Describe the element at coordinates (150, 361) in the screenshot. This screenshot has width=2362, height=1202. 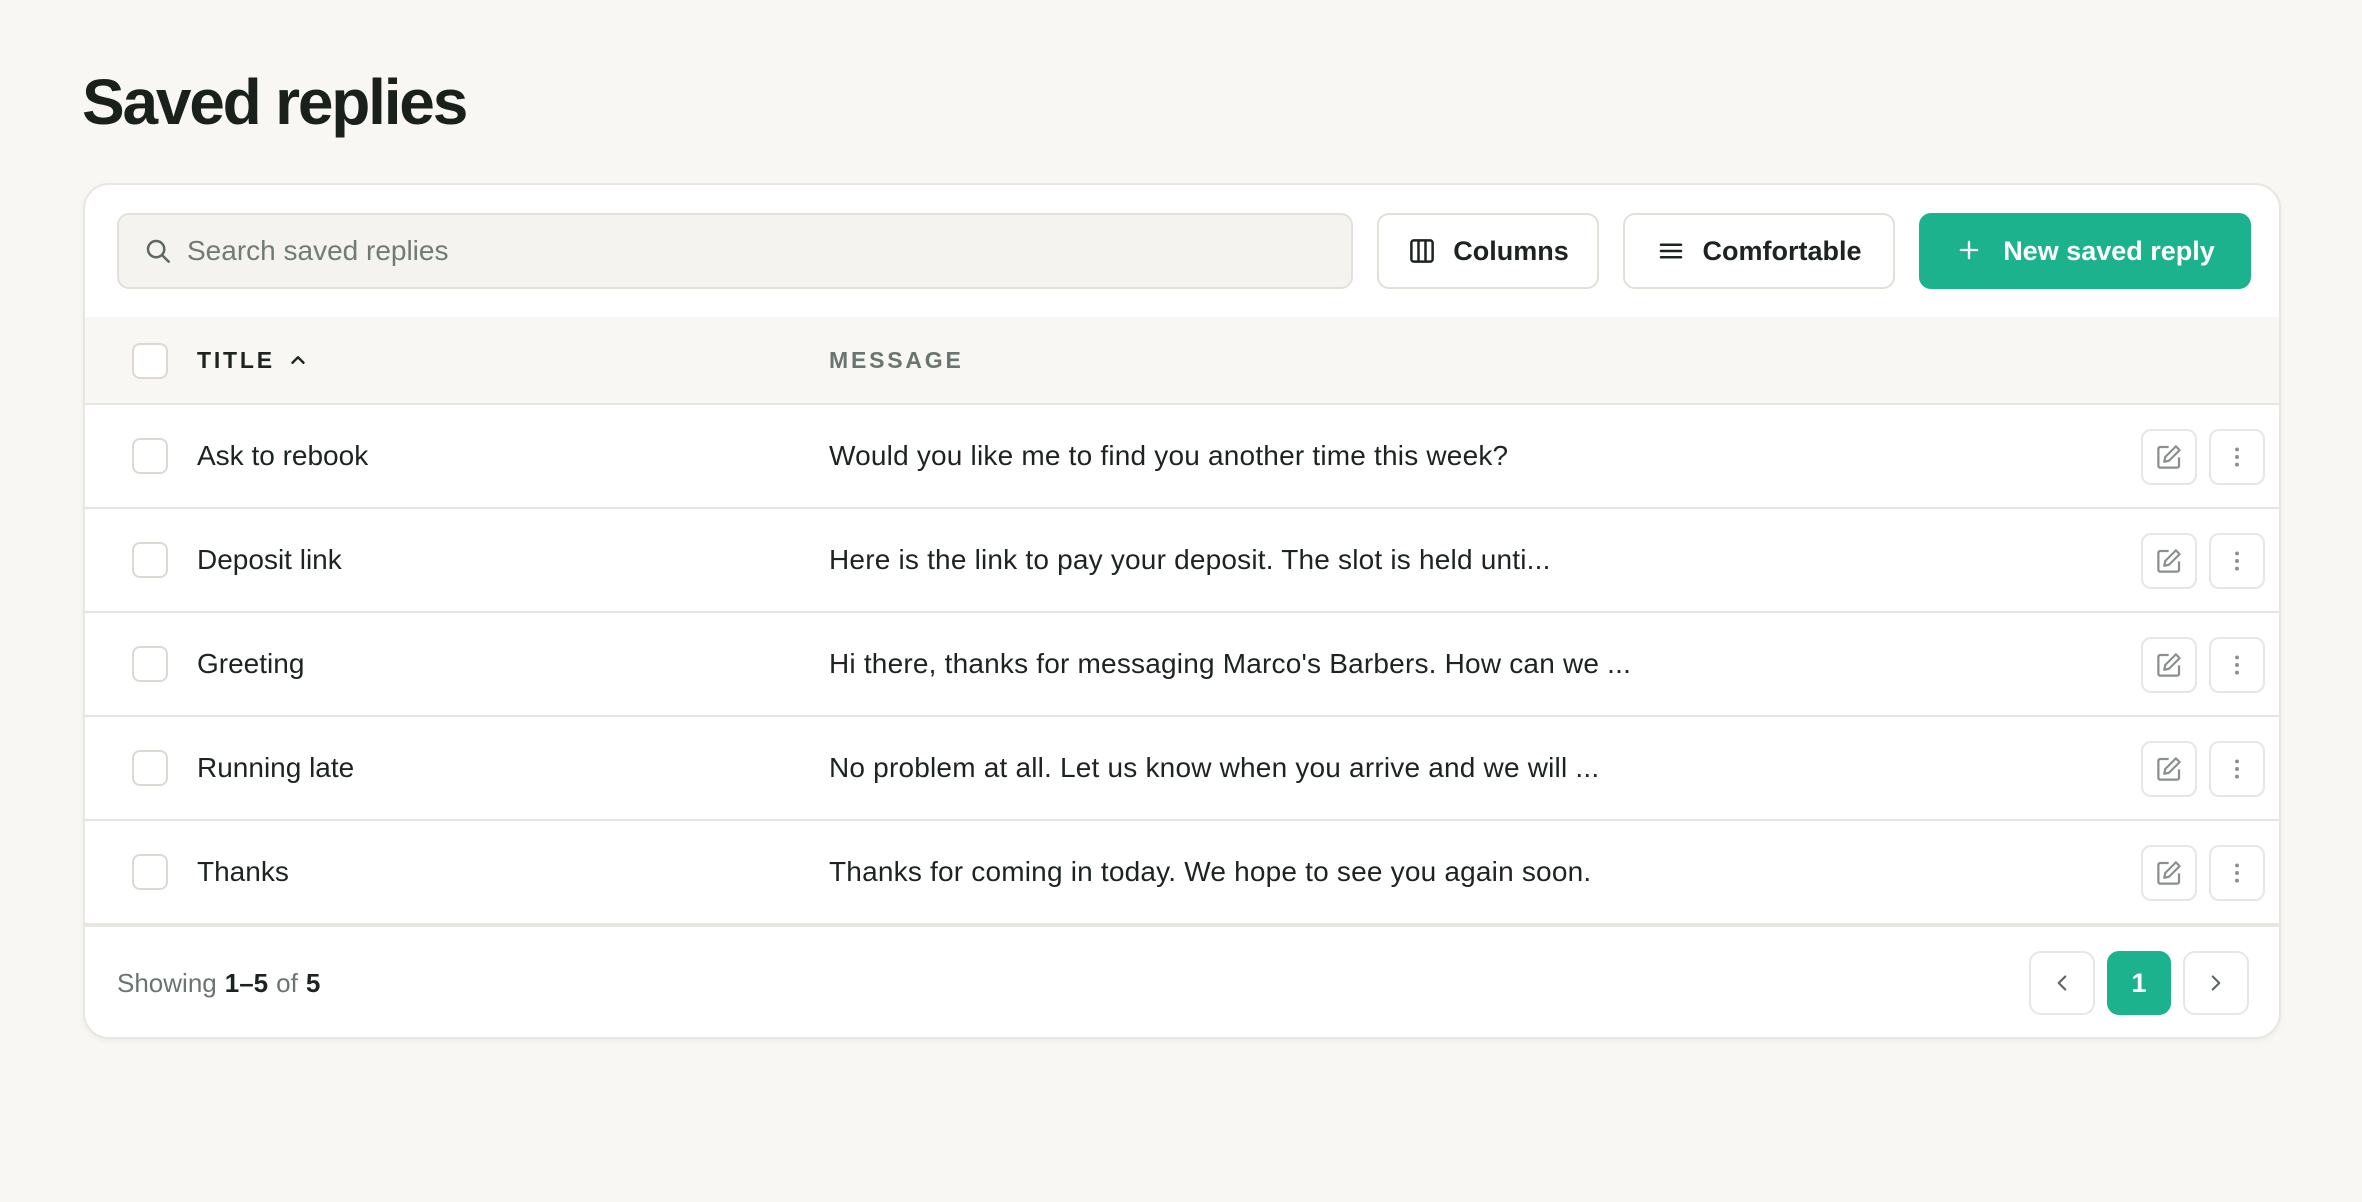
I see `select-all-checkbox` at that location.